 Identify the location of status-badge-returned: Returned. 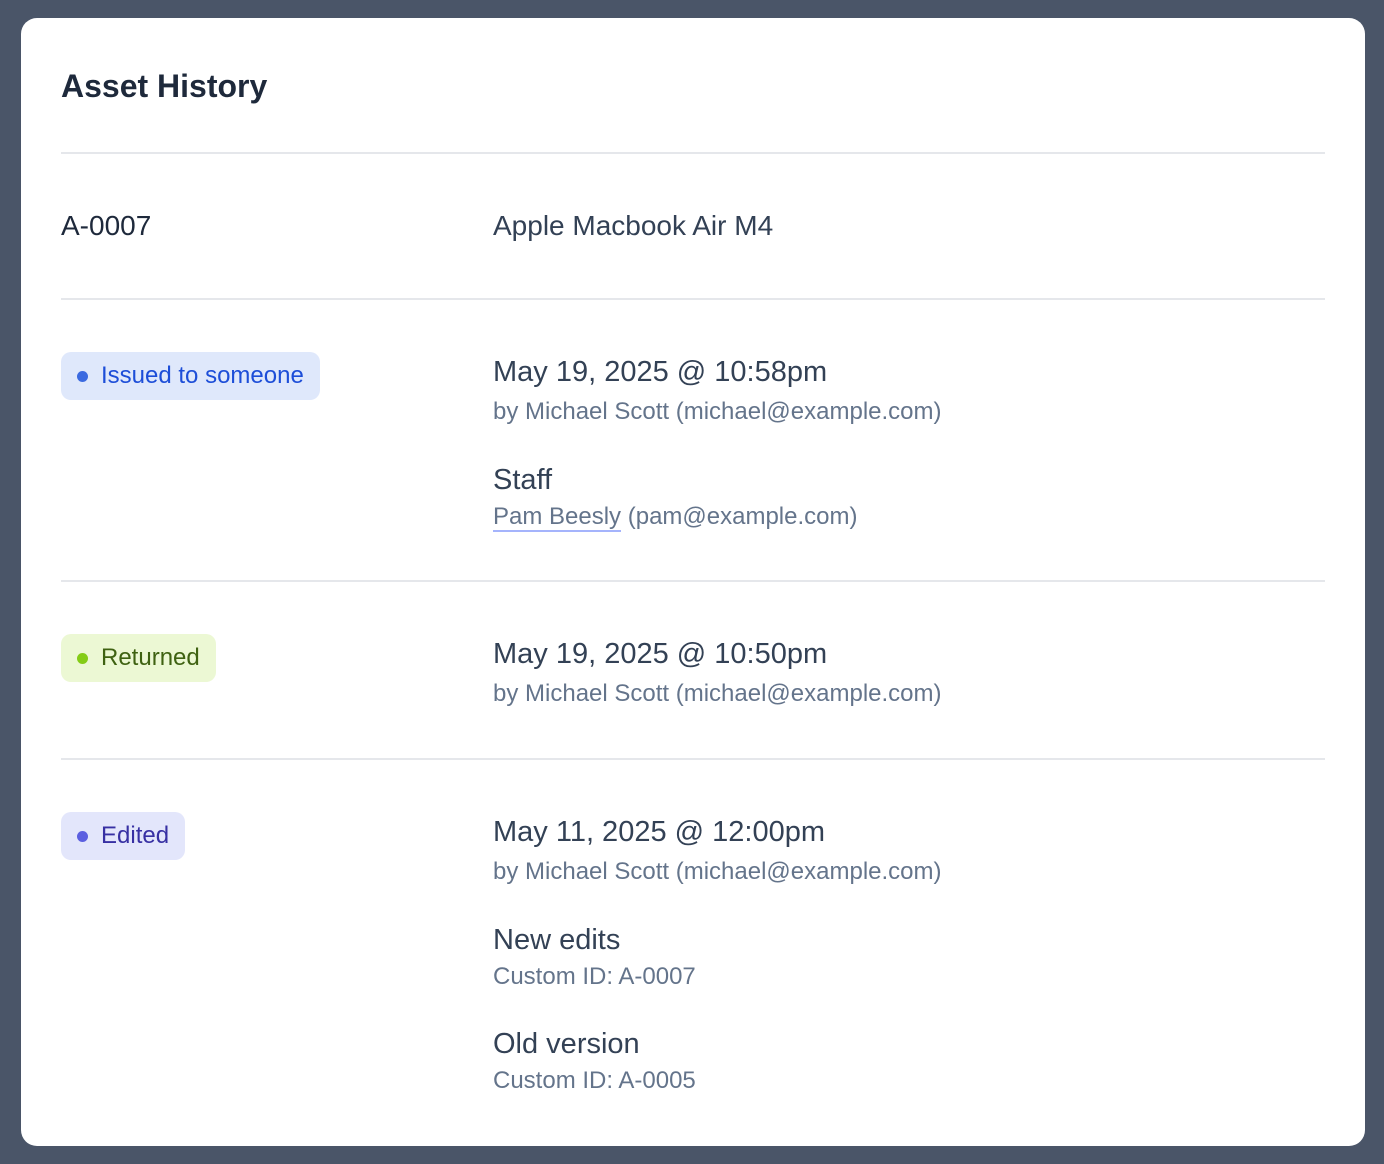
(138, 658).